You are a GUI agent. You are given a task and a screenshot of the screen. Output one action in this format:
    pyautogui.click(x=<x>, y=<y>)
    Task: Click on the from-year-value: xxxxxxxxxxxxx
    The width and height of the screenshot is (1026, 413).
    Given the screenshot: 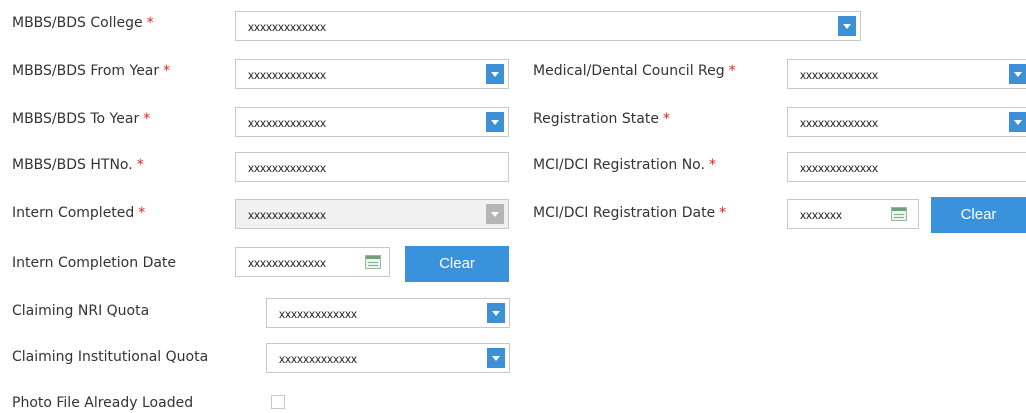 What is the action you would take?
    pyautogui.click(x=287, y=75)
    